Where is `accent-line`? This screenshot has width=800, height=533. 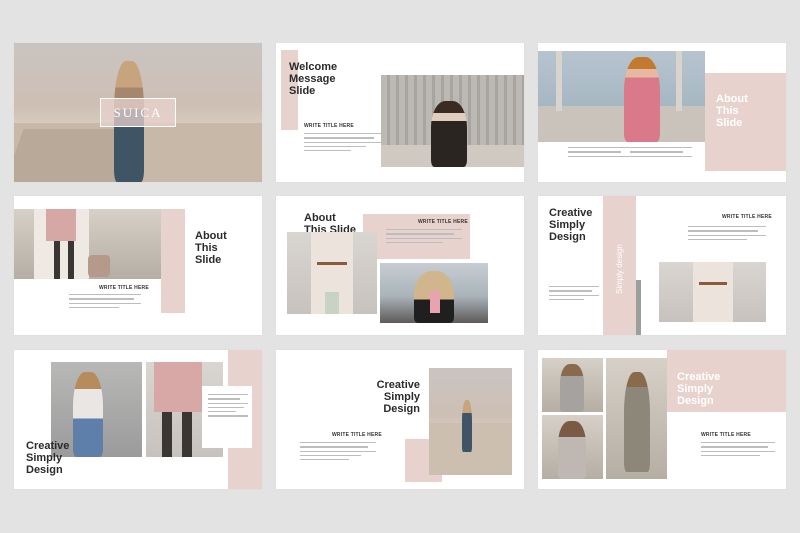 accent-line is located at coordinates (638, 307).